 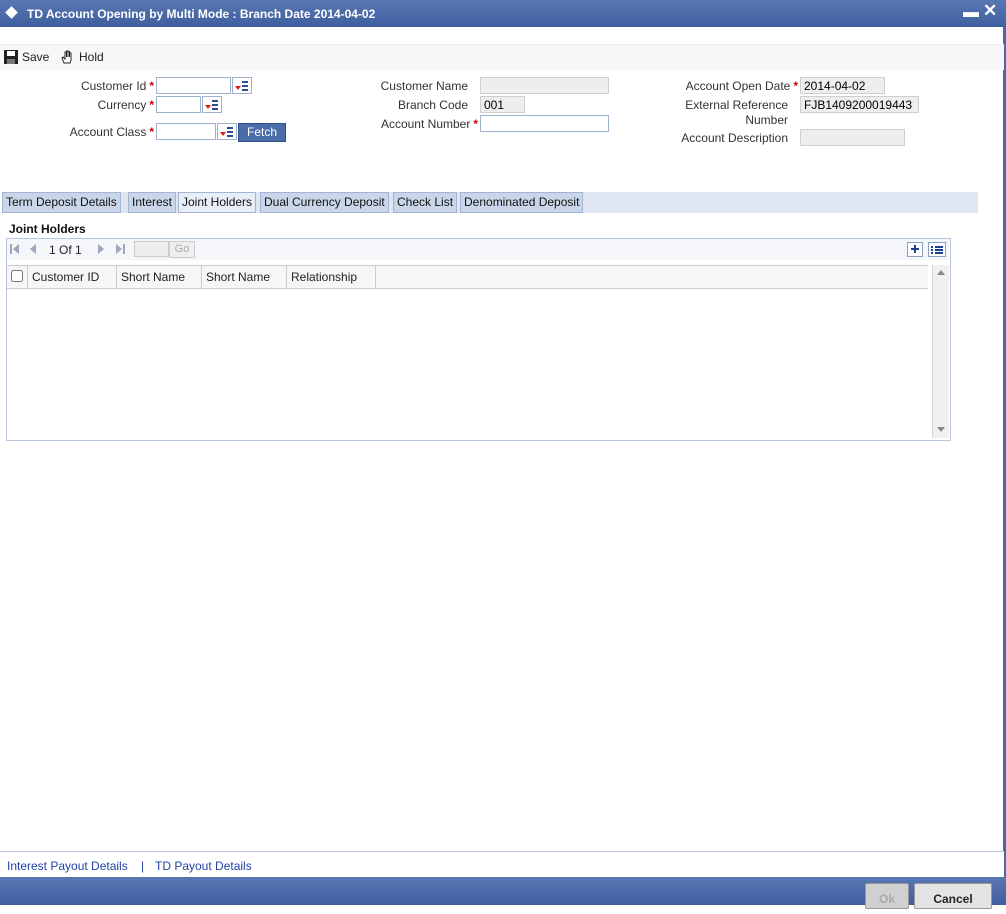 What do you see at coordinates (244, 277) in the screenshot?
I see `column-header-short-name-2: Short Name` at bounding box center [244, 277].